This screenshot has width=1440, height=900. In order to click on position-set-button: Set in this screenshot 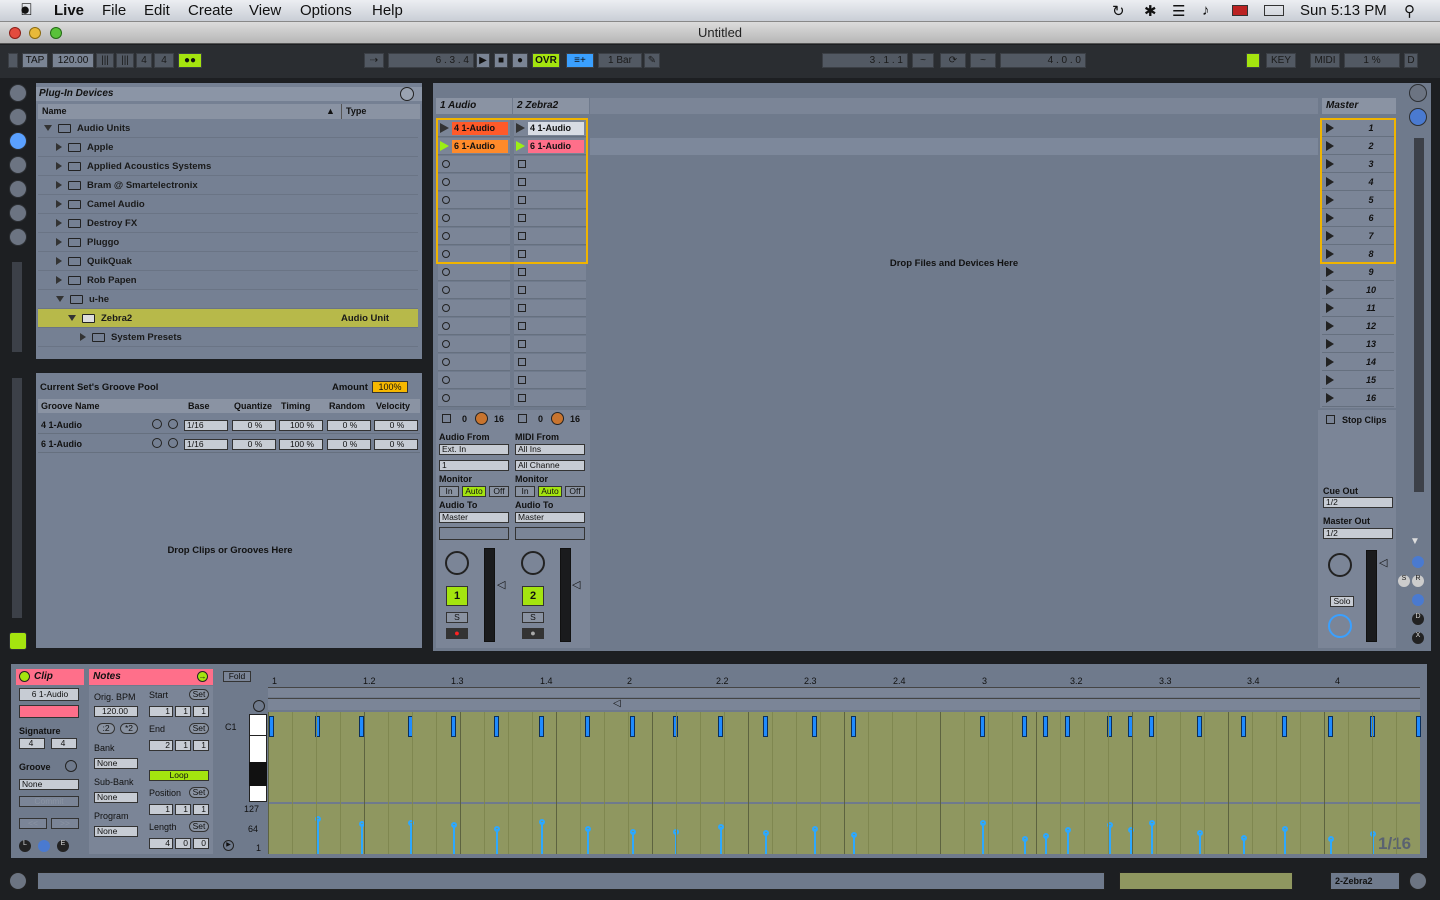, I will do `click(199, 792)`.